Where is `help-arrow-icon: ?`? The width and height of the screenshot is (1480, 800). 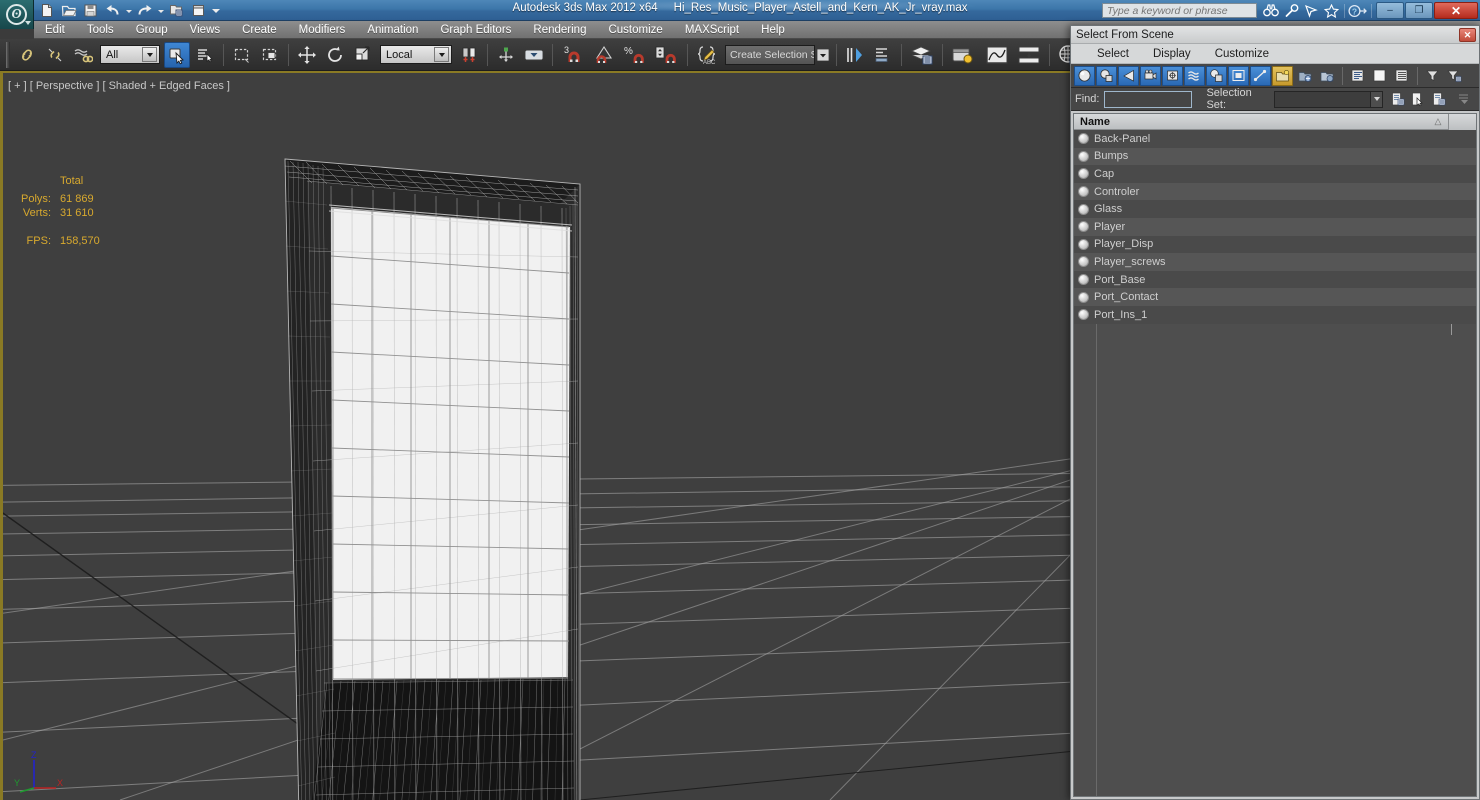 help-arrow-icon: ? is located at coordinates (1358, 10).